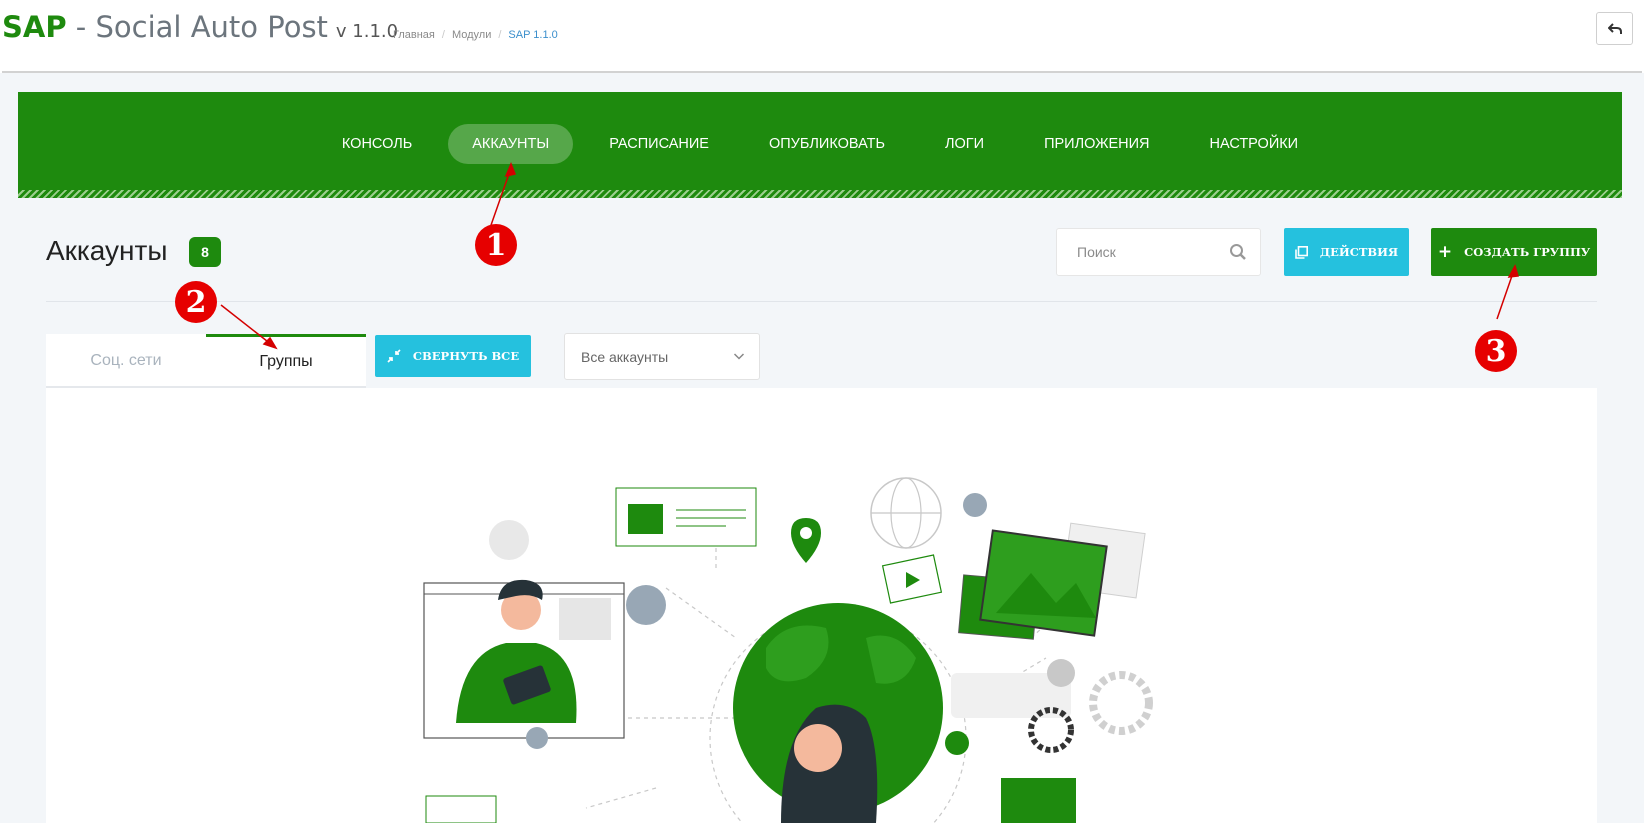 The image size is (1644, 828). I want to click on annotation-marker-2: 2, so click(196, 302).